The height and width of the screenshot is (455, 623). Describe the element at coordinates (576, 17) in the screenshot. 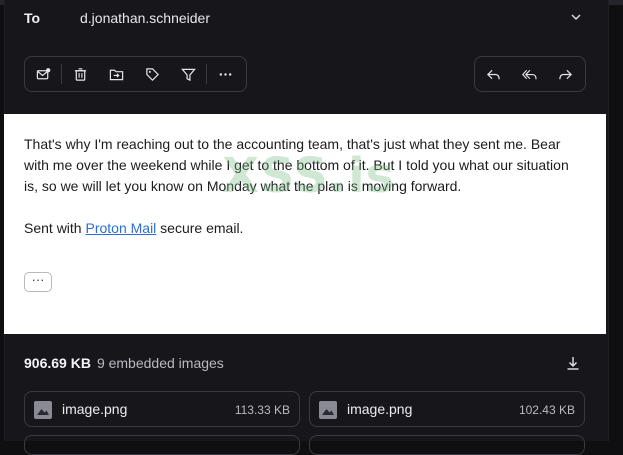

I see `chevron-down-icon` at that location.